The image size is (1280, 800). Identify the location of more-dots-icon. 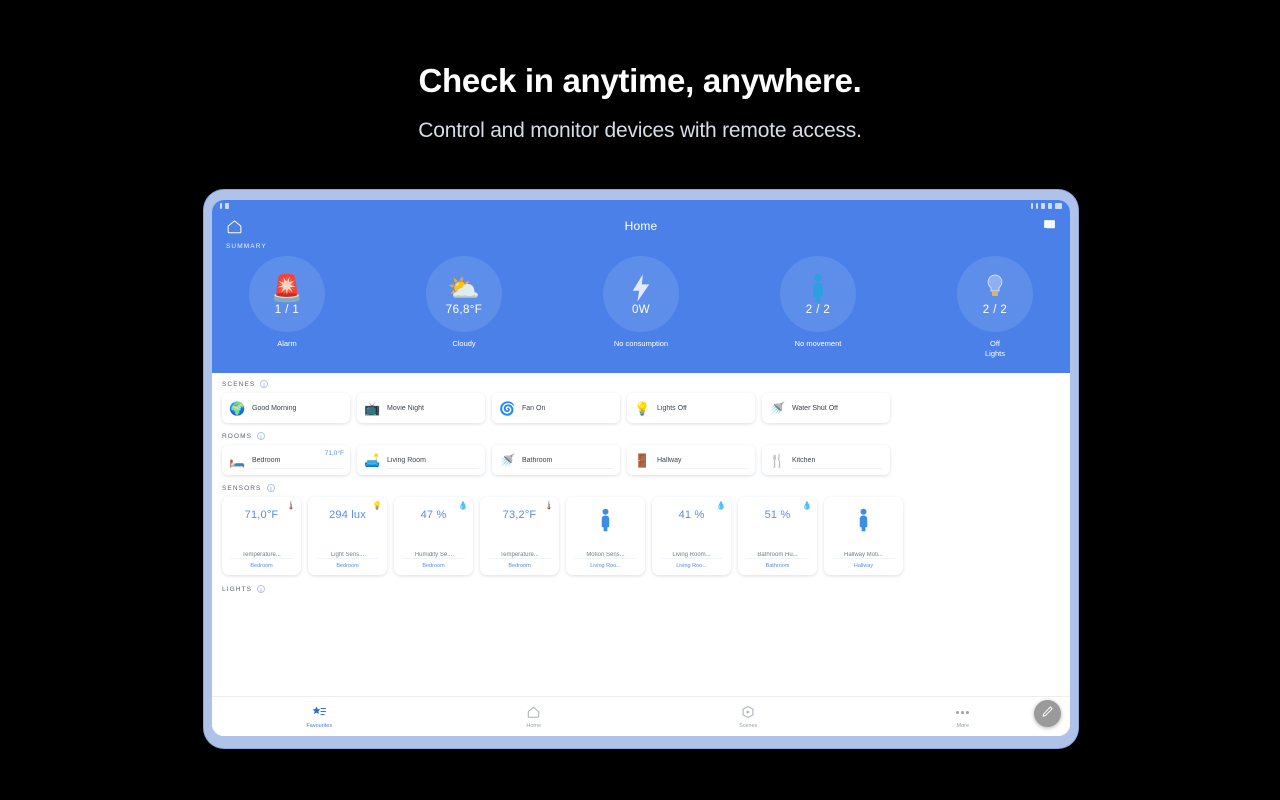
(963, 712).